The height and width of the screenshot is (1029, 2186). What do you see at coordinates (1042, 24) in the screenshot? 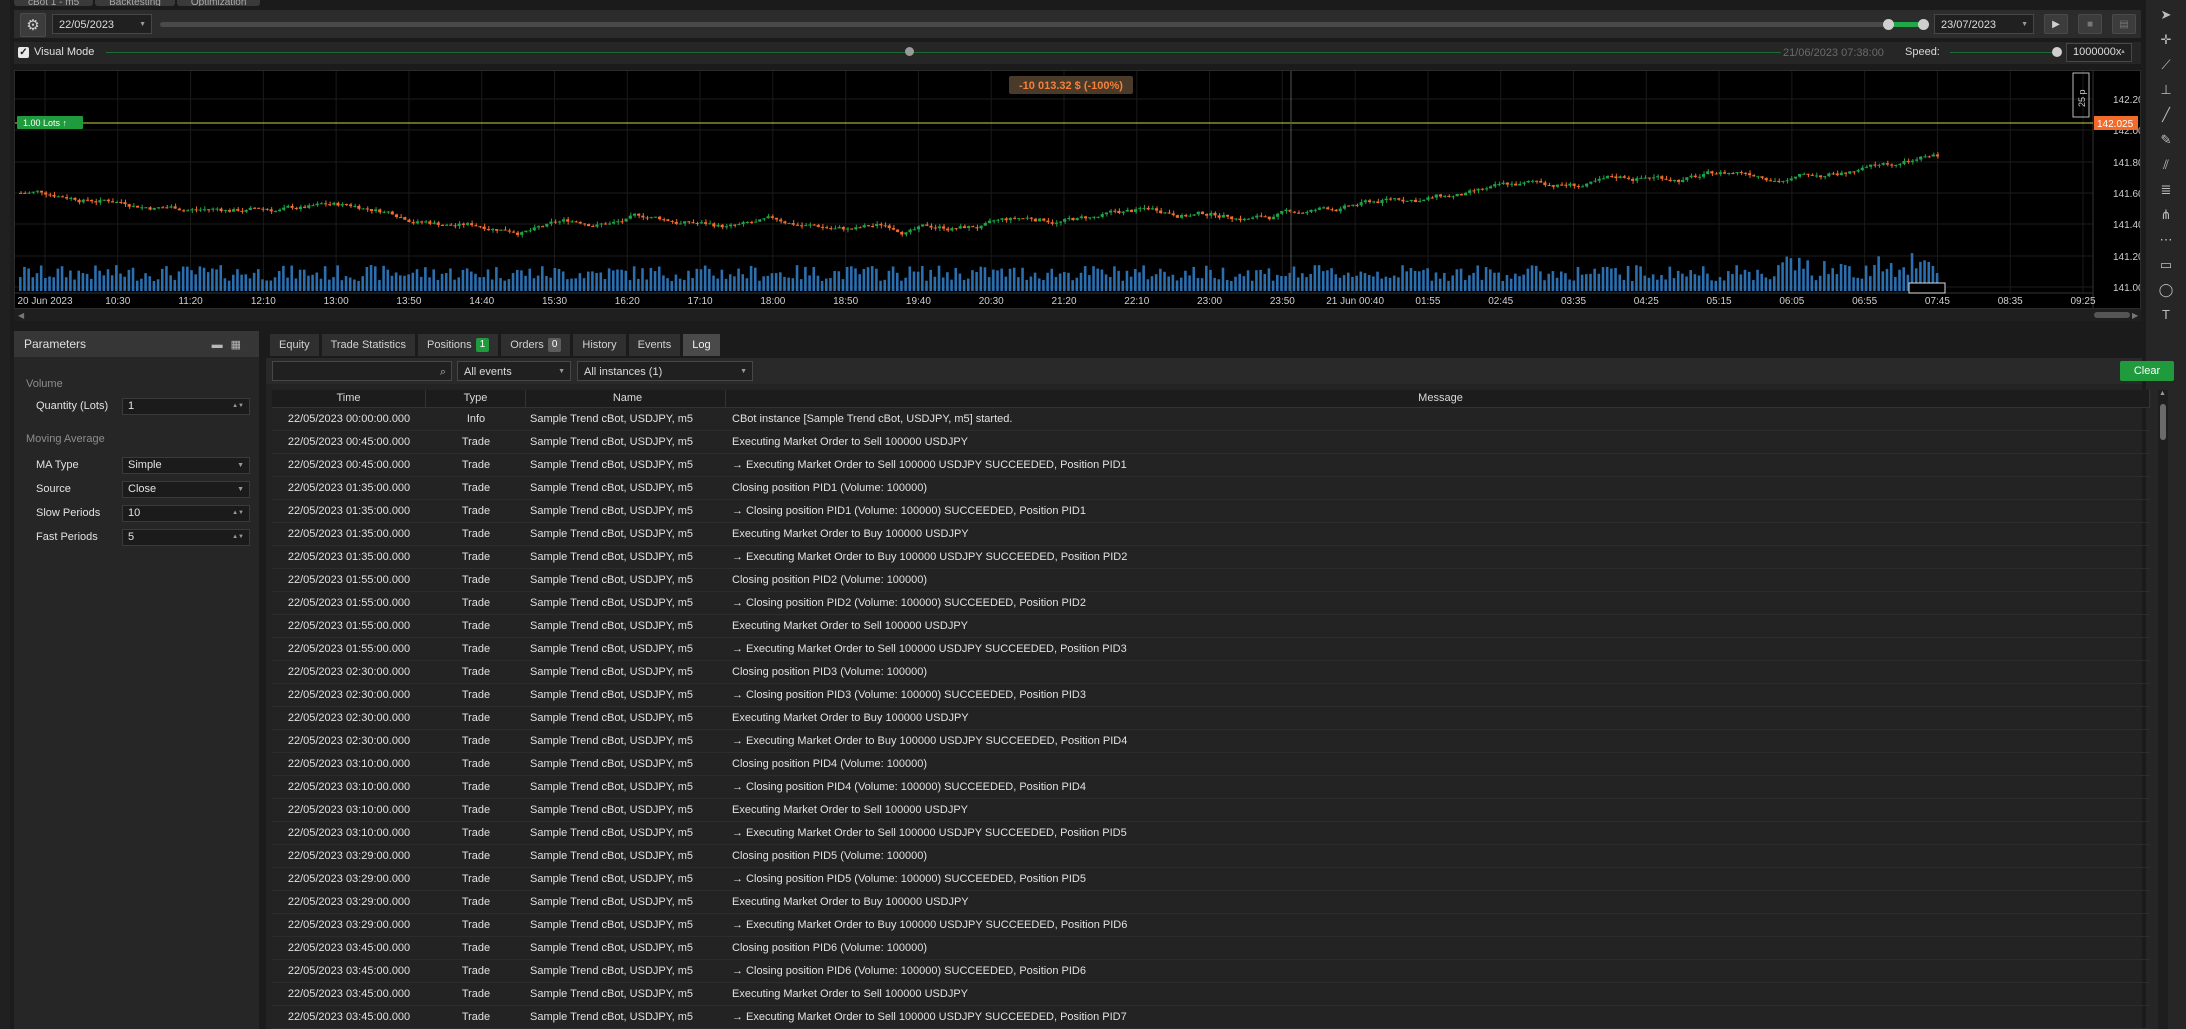
I see `date-range-slider-track` at bounding box center [1042, 24].